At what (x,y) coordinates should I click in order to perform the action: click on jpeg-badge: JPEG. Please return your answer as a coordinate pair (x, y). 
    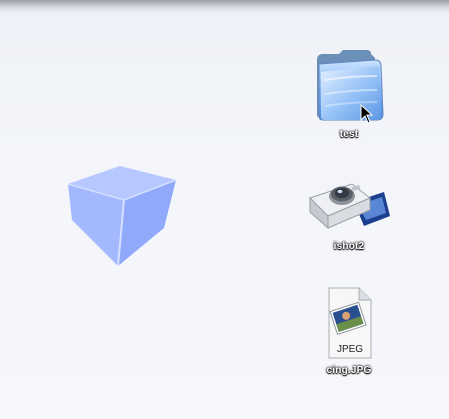
    Looking at the image, I should click on (350, 349).